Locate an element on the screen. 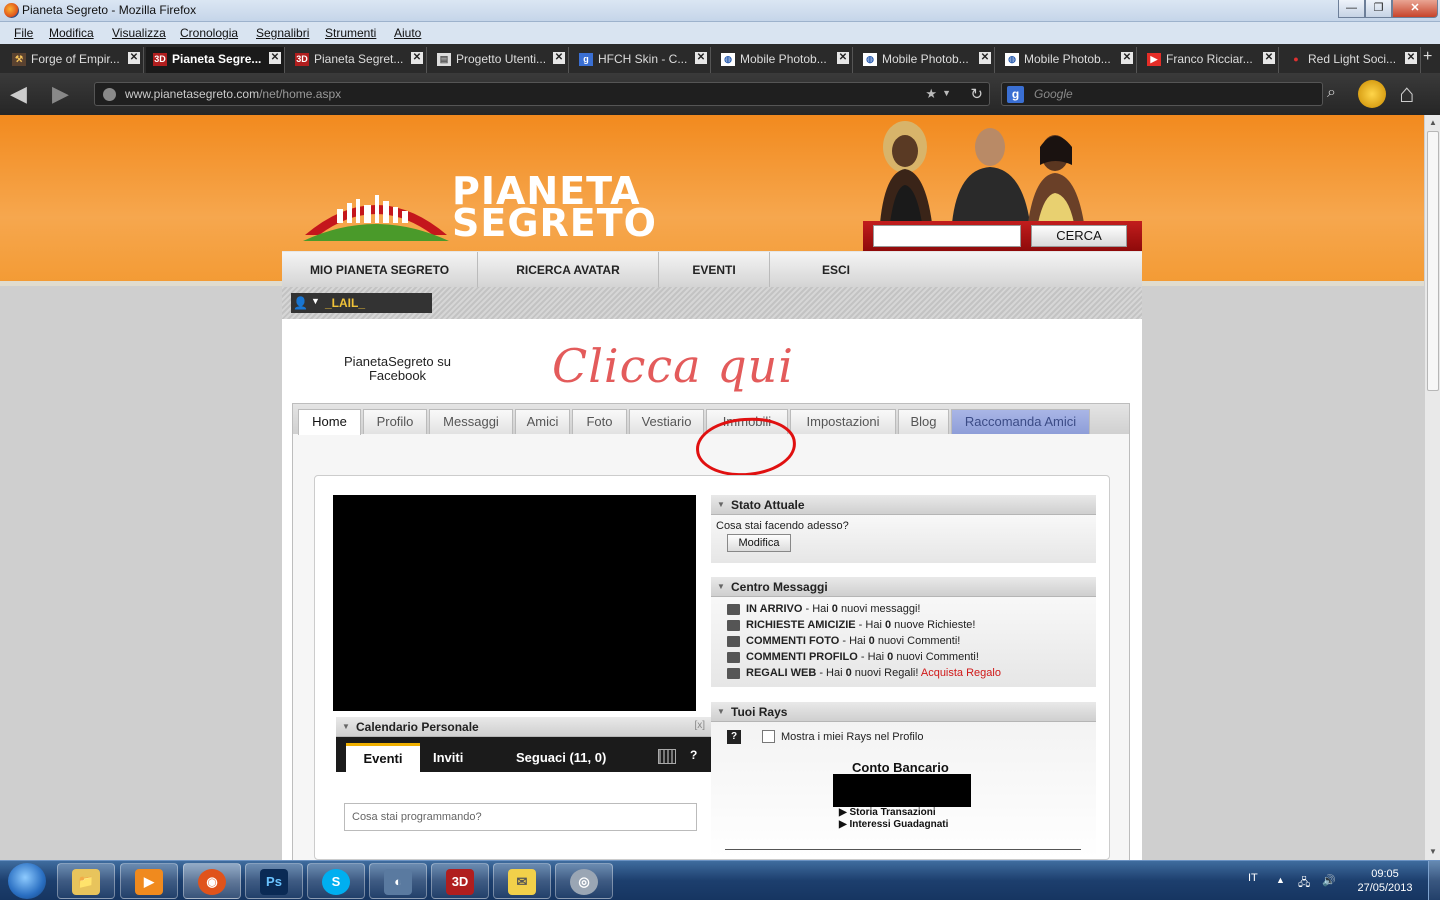 Image resolution: width=1440 pixels, height=900 pixels. centro-messaggi-header: ▼ Centro Messaggi is located at coordinates (903, 587).